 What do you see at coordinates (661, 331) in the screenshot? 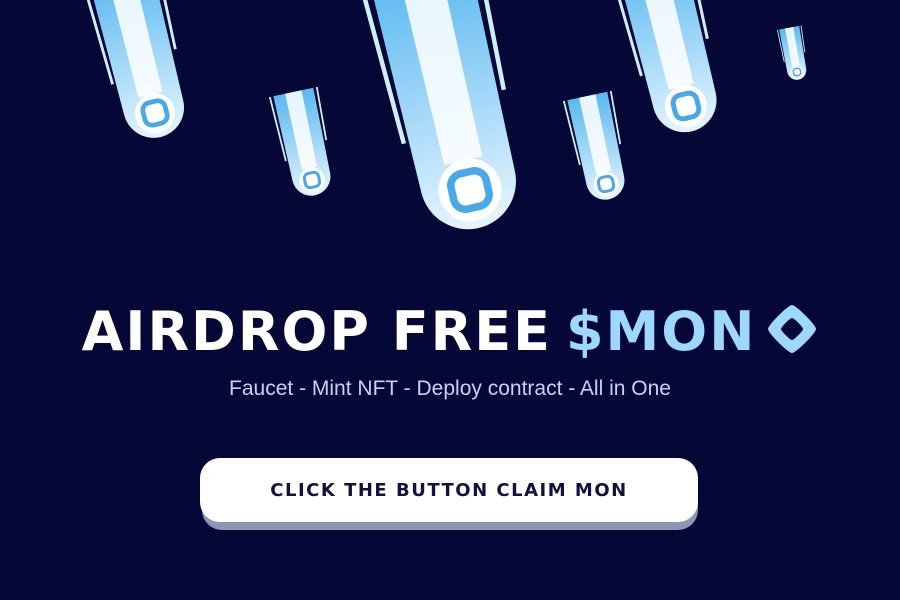
I see `headline-mon-ticker: $MON` at bounding box center [661, 331].